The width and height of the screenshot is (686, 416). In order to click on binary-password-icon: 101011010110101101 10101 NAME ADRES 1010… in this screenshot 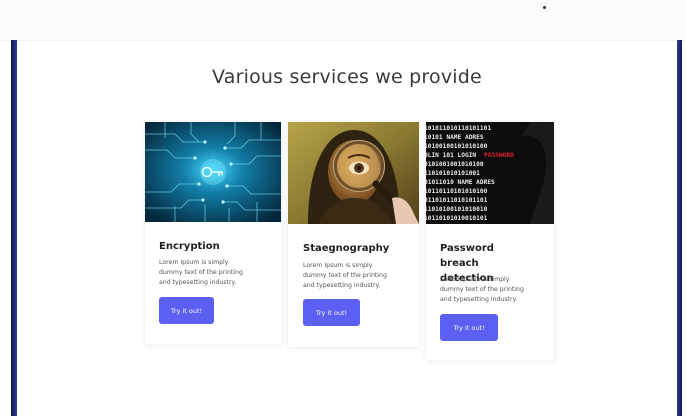, I will do `click(490, 173)`.